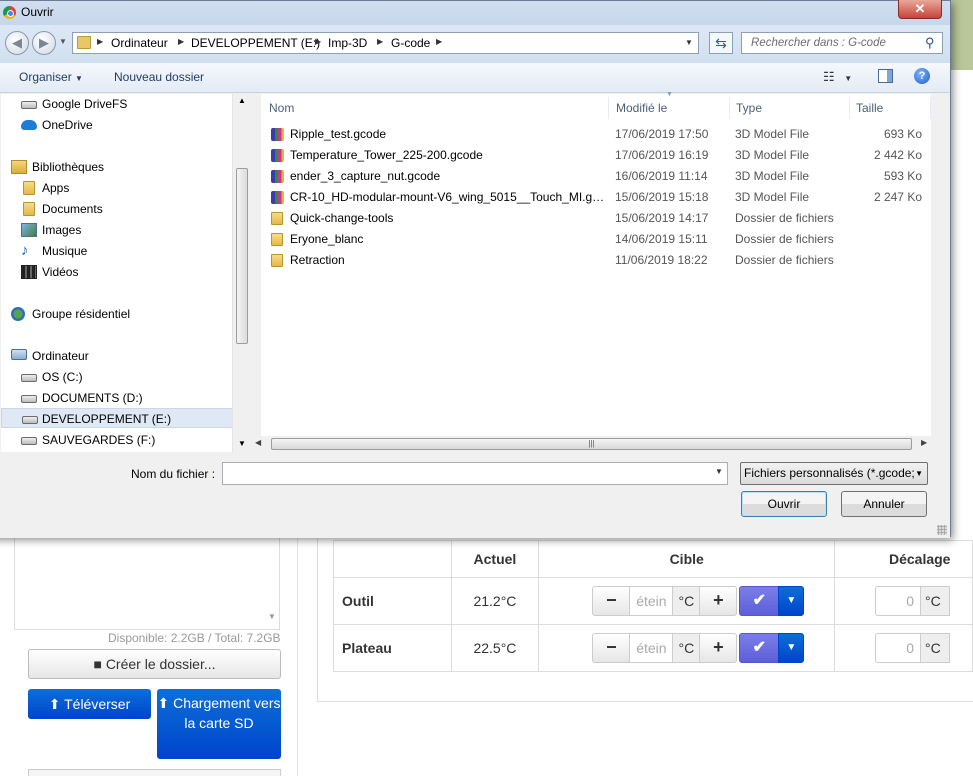 The height and width of the screenshot is (776, 973). Describe the element at coordinates (829, 76) in the screenshot. I see `view-list-icon: ☷` at that location.